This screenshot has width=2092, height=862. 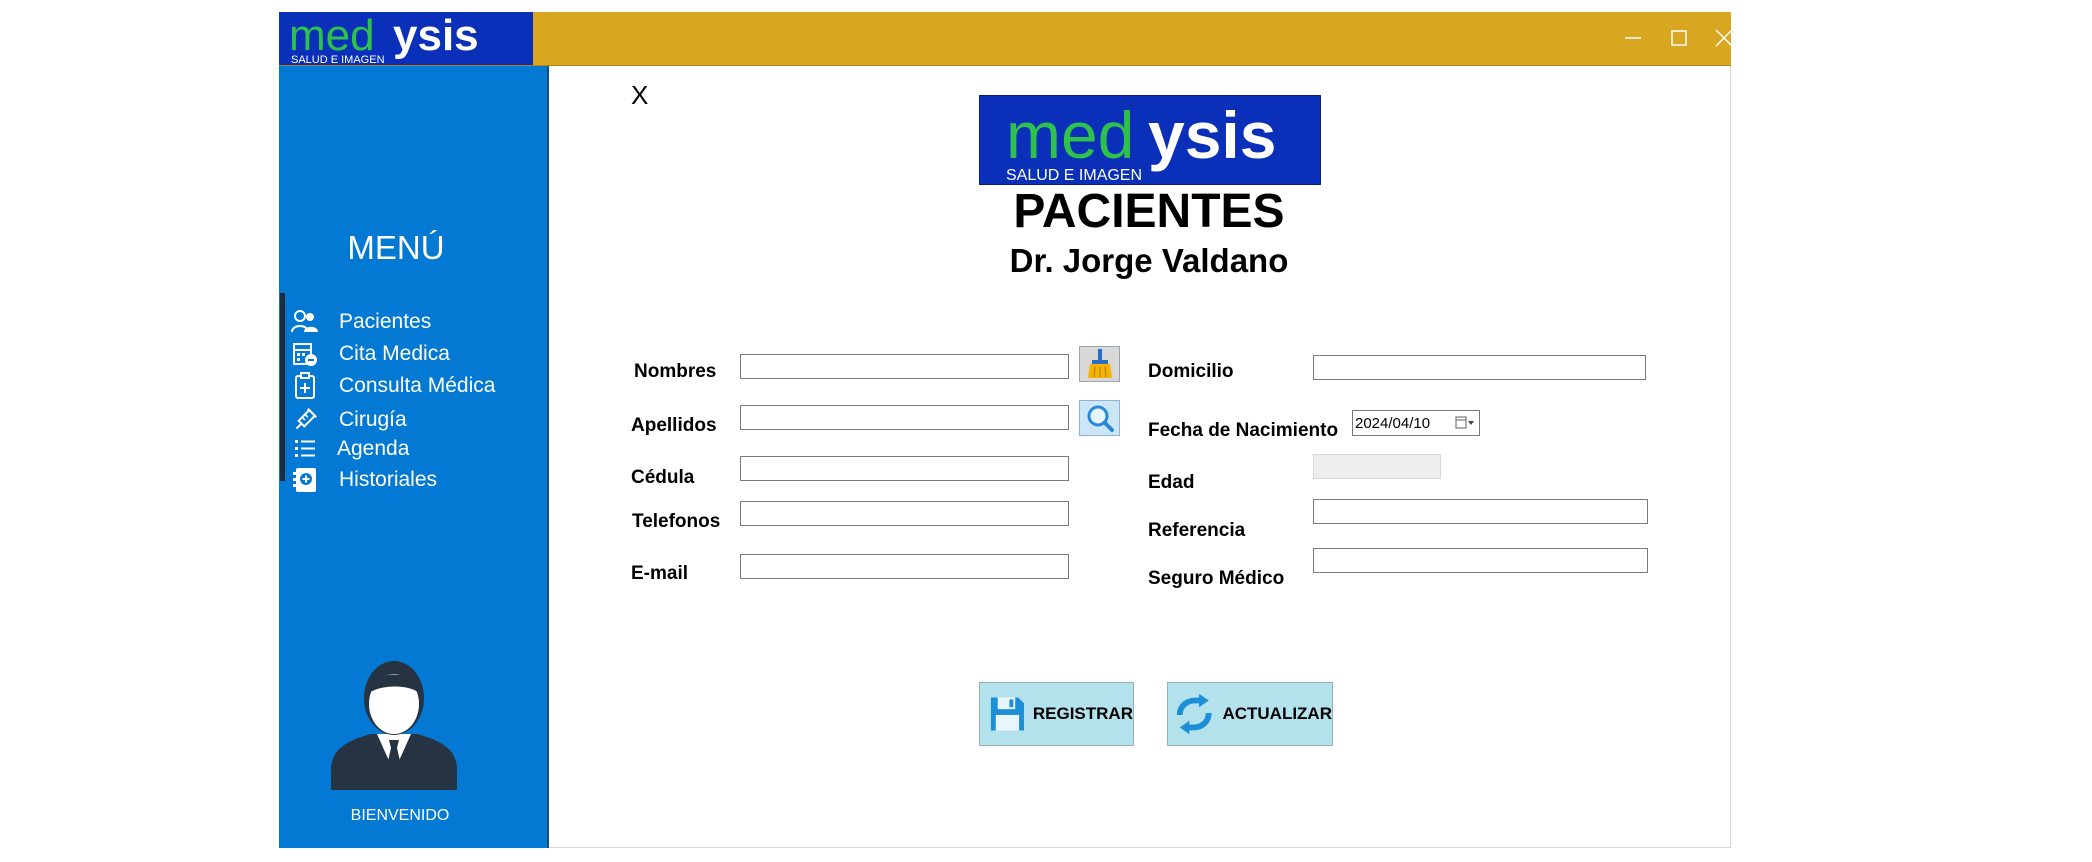 I want to click on sidebar-item-label: Pacientes, so click(x=385, y=321).